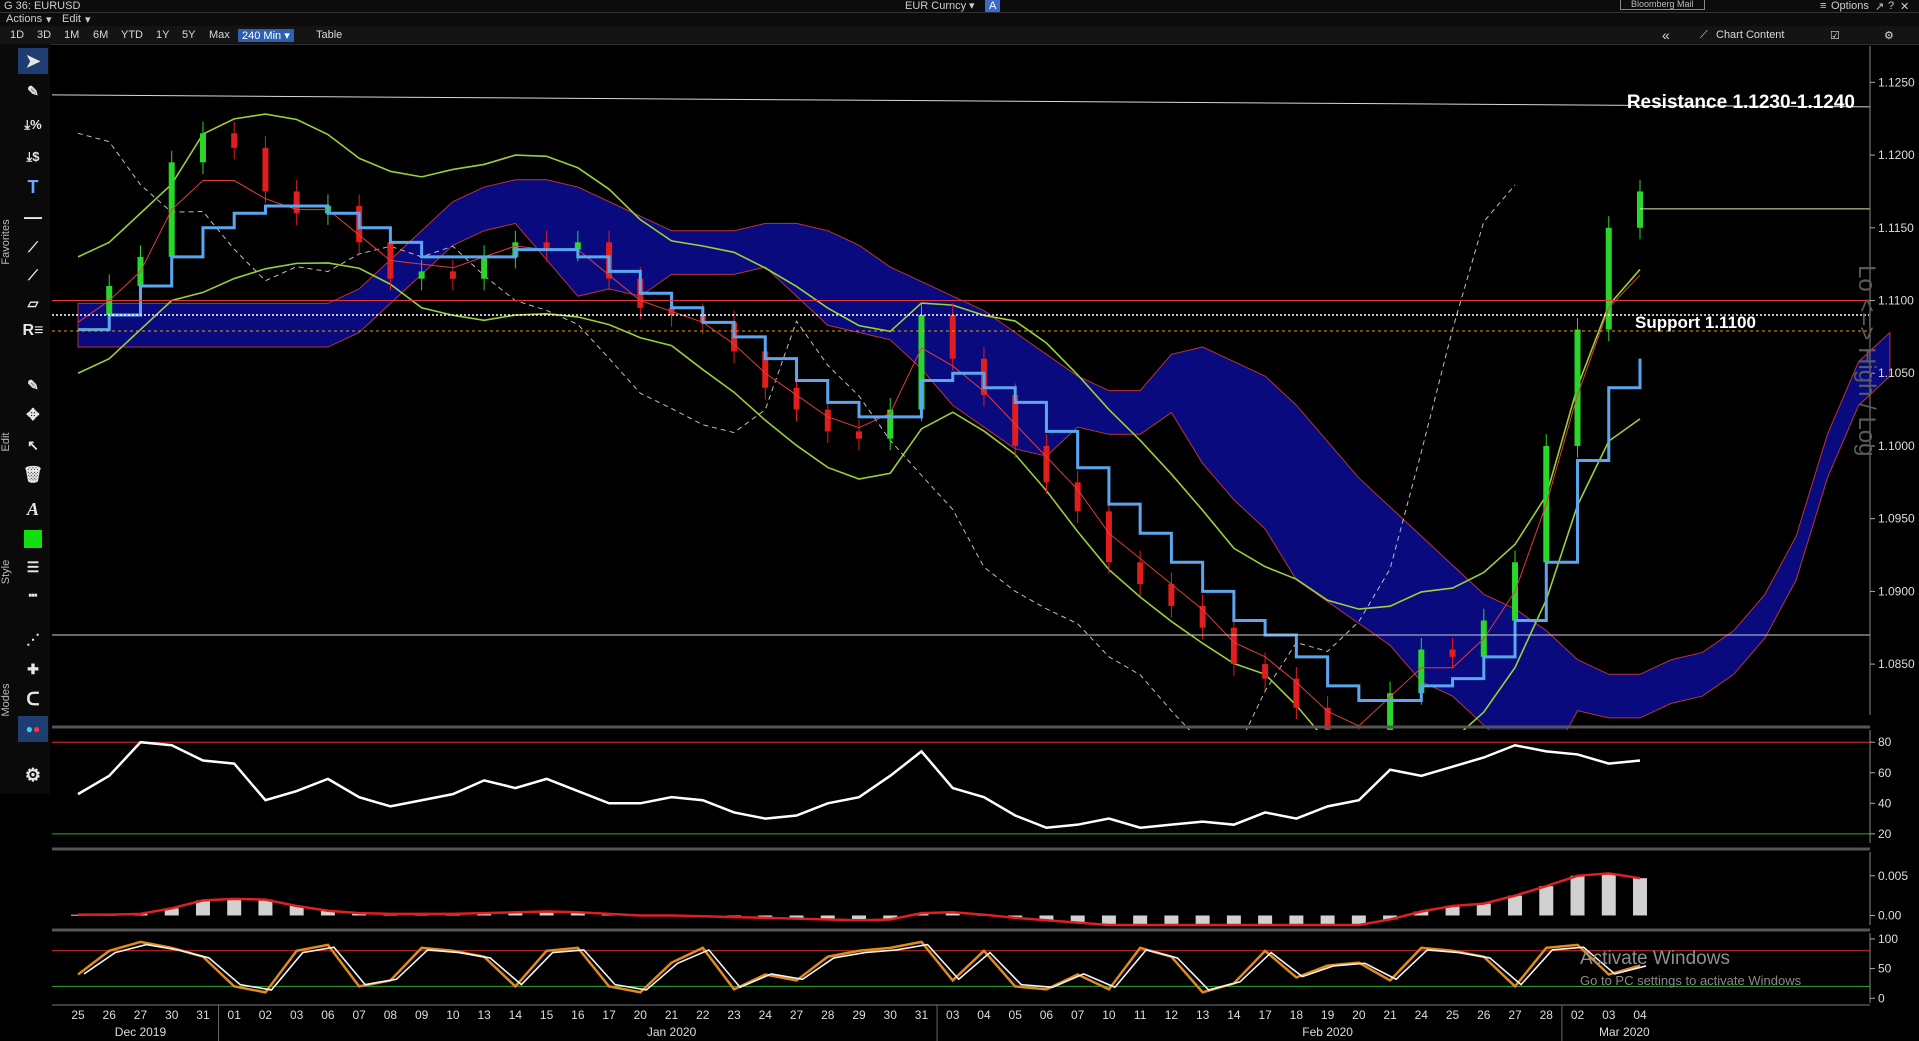  I want to click on price-tick-label: 1.1200, so click(1896, 155).